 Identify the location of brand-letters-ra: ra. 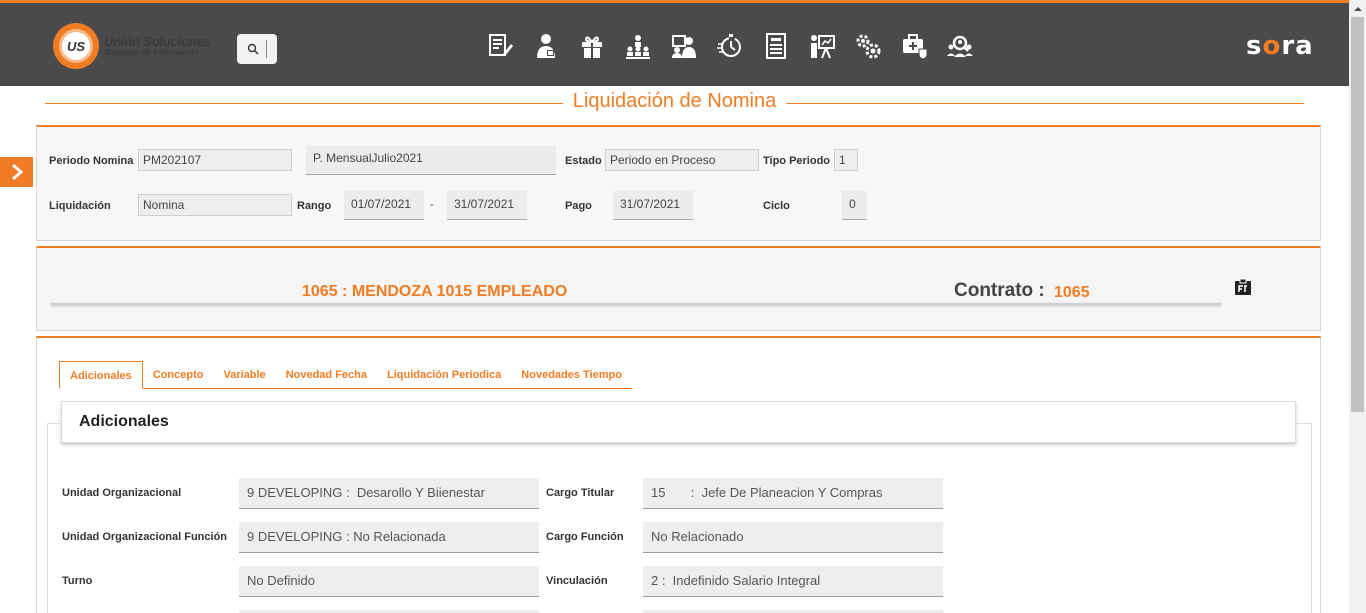
(1297, 46).